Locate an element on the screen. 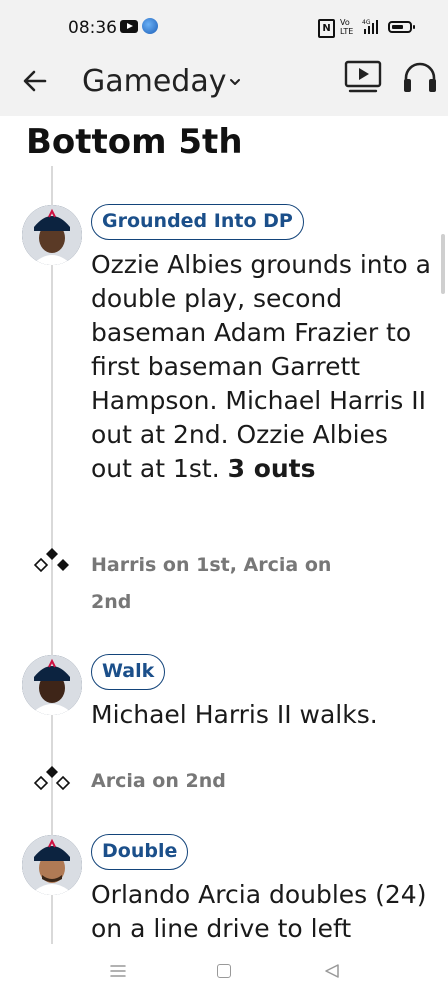 The image size is (448, 1000). scrollbar is located at coordinates (443, 264).